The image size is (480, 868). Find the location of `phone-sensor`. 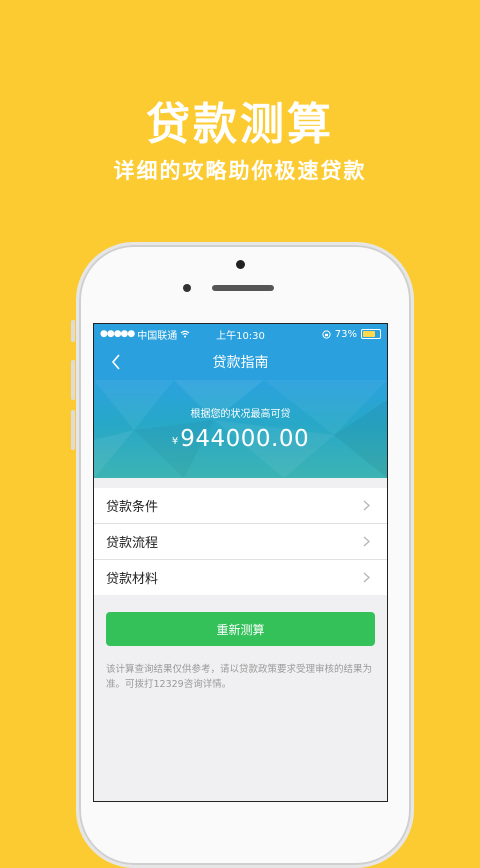

phone-sensor is located at coordinates (187, 288).